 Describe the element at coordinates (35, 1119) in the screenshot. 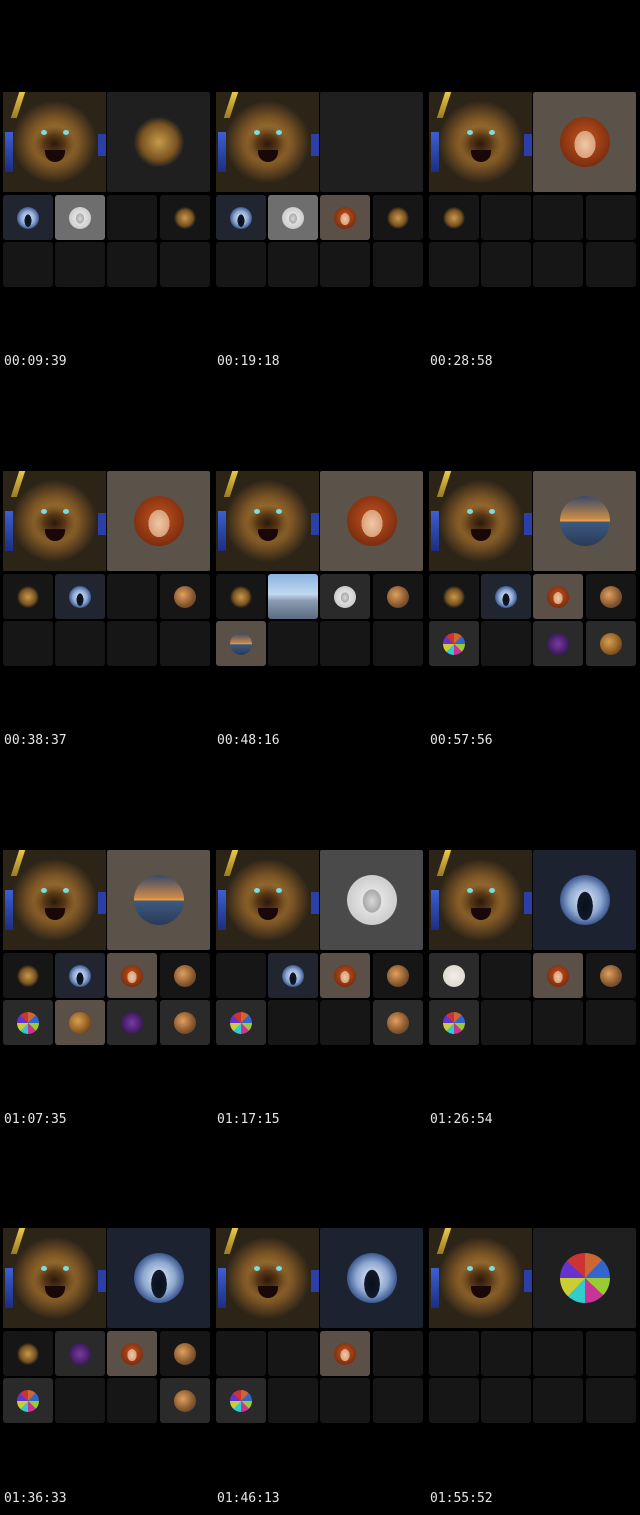

I see `timestamp-label: 01:07:35` at that location.